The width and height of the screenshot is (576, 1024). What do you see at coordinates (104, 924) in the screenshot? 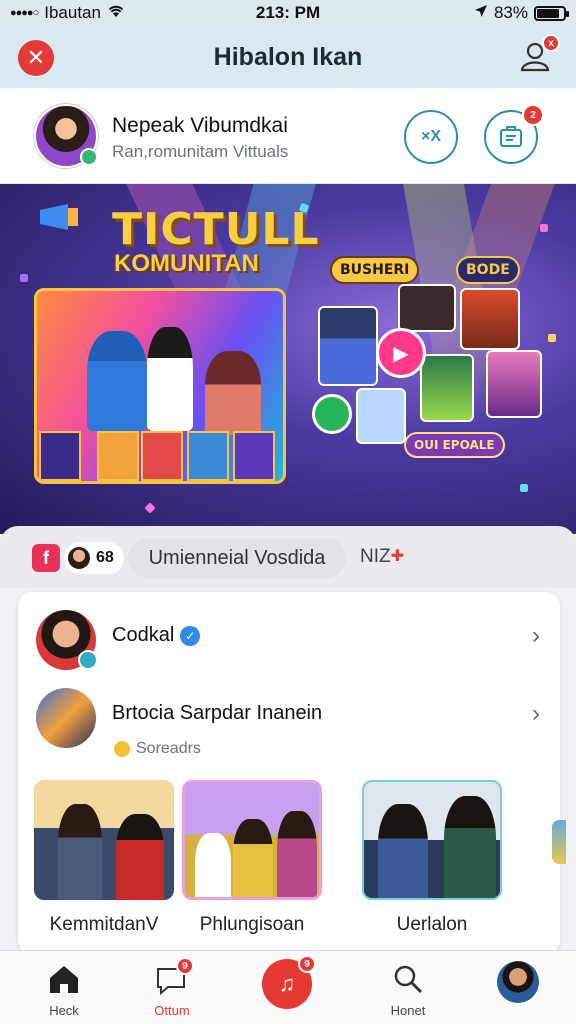
I see `photo-caption: KemmitdanV` at bounding box center [104, 924].